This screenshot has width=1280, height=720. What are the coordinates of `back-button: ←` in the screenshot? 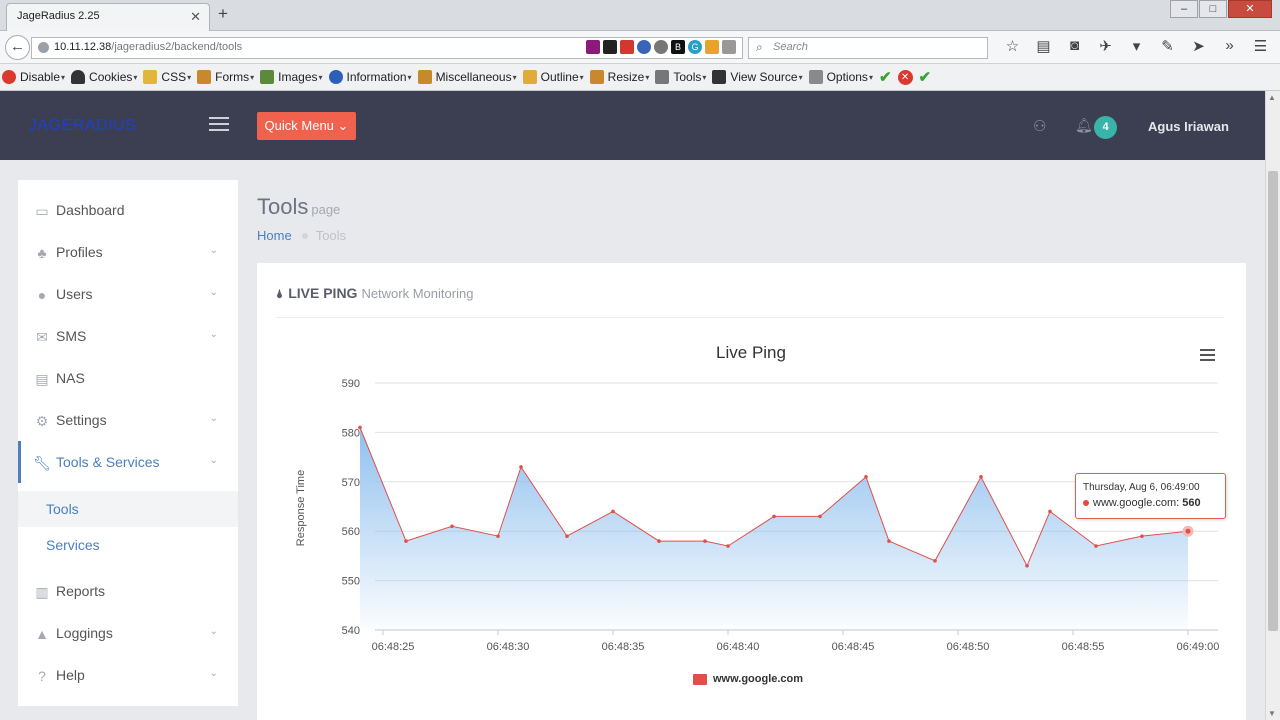 It's located at (17, 47).